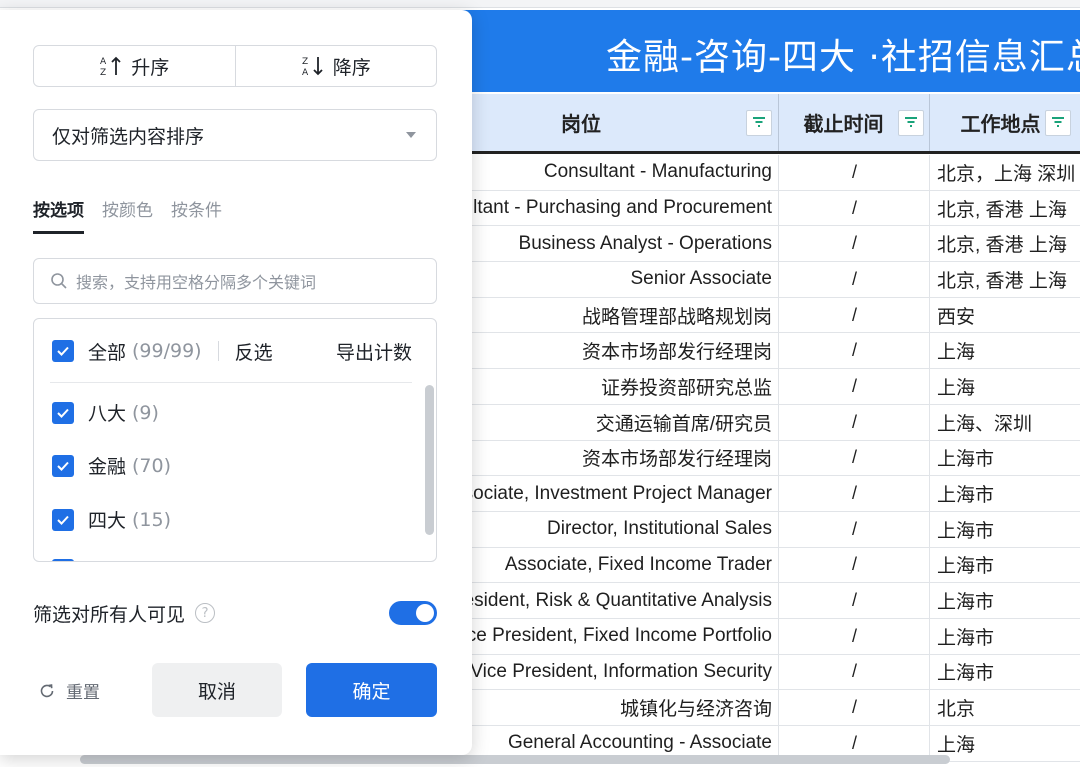 This screenshot has height=767, width=1080. Describe the element at coordinates (606, 315) in the screenshot. I see `cell-position: 战略管理部战略规划岗` at that location.